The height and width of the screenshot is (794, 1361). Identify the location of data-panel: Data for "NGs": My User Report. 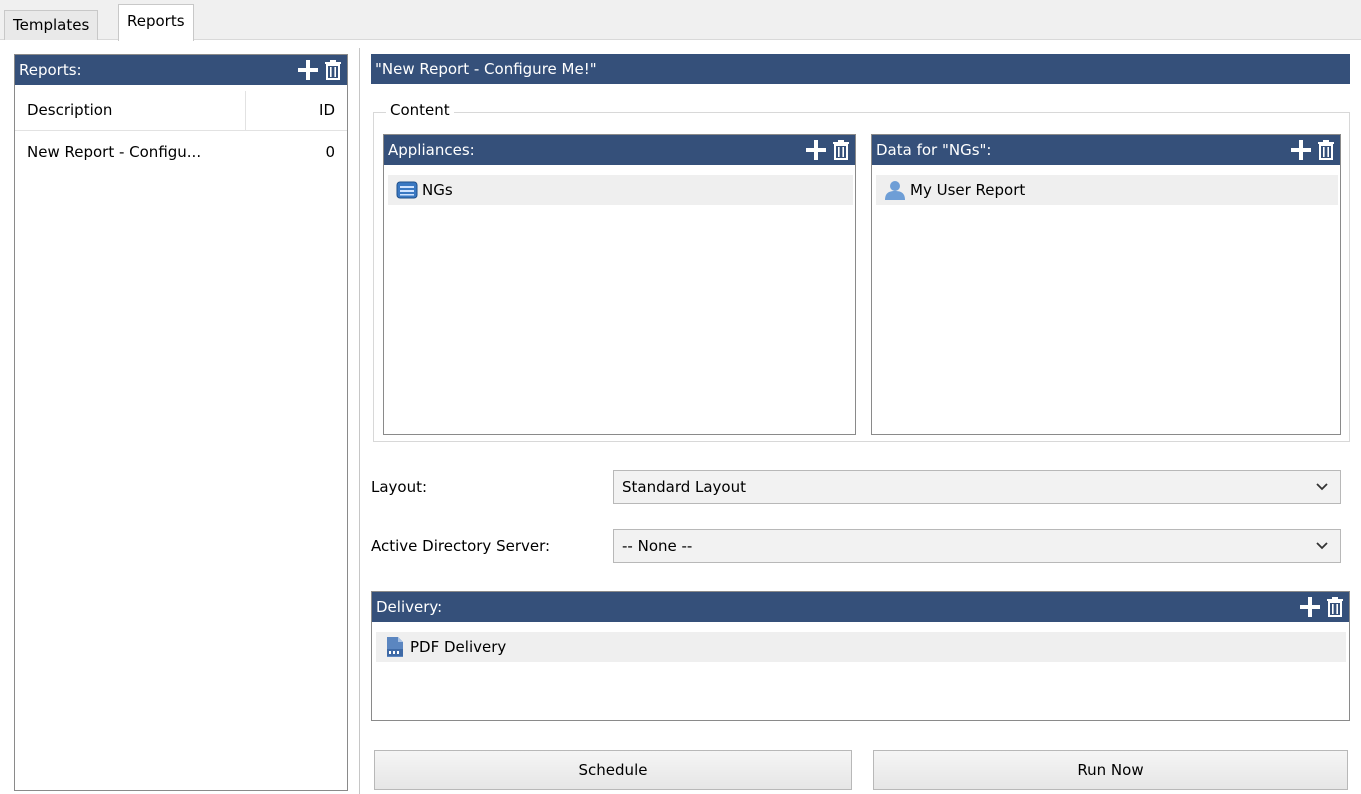
(1106, 284).